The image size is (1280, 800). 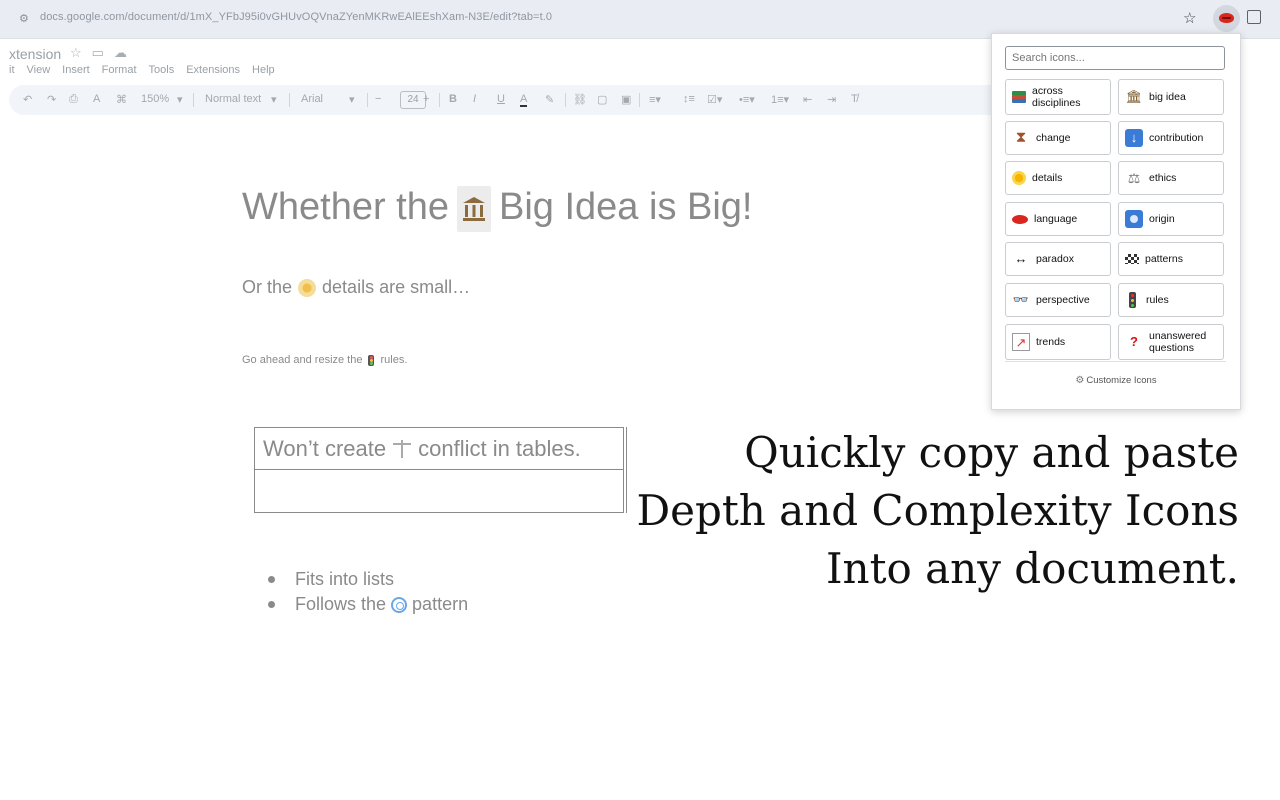 What do you see at coordinates (1058, 138) in the screenshot?
I see `icon-card-change: change` at bounding box center [1058, 138].